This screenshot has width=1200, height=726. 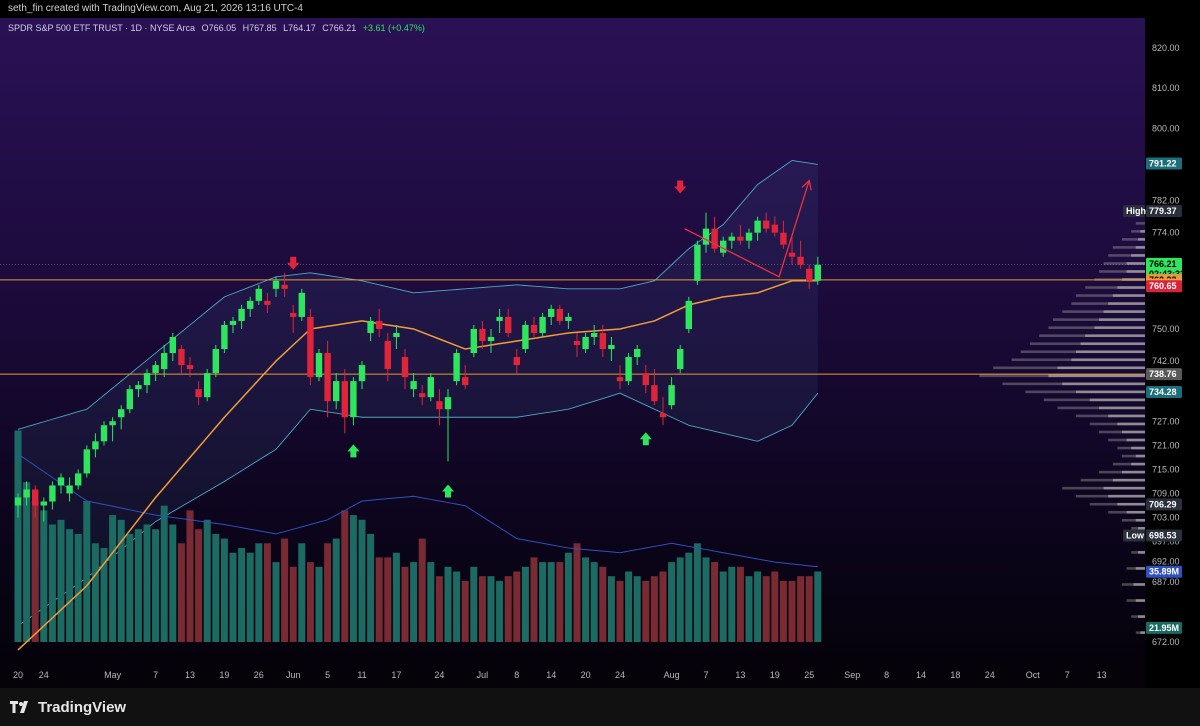 I want to click on price-tick-label: 774.00, so click(x=1166, y=233).